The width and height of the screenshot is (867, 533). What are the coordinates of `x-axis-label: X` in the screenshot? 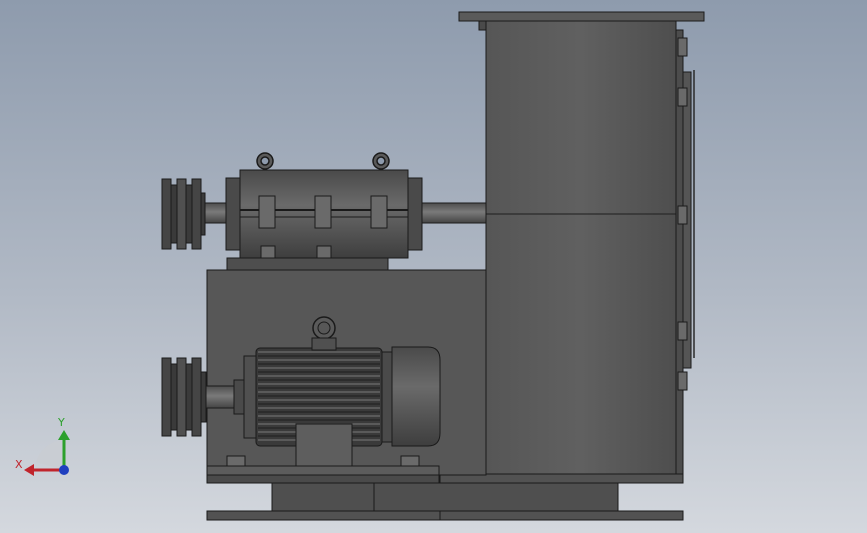 It's located at (19, 464).